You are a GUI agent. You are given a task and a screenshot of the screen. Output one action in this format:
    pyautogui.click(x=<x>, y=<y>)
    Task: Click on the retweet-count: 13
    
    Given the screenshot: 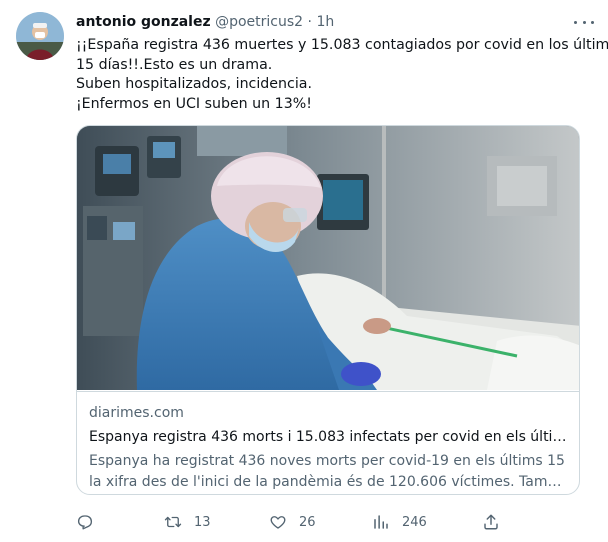 What is the action you would take?
    pyautogui.click(x=202, y=522)
    